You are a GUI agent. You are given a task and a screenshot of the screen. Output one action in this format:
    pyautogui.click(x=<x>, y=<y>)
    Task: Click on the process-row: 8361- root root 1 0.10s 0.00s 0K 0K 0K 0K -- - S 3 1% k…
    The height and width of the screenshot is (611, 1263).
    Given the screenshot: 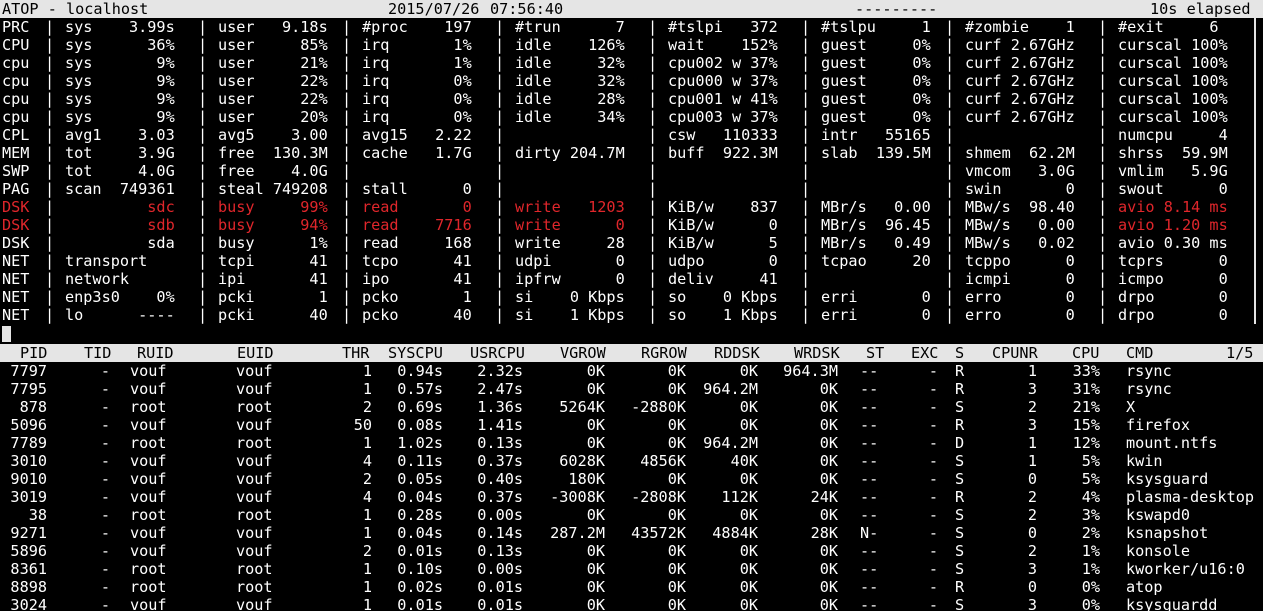 What is the action you would take?
    pyautogui.click(x=631, y=569)
    